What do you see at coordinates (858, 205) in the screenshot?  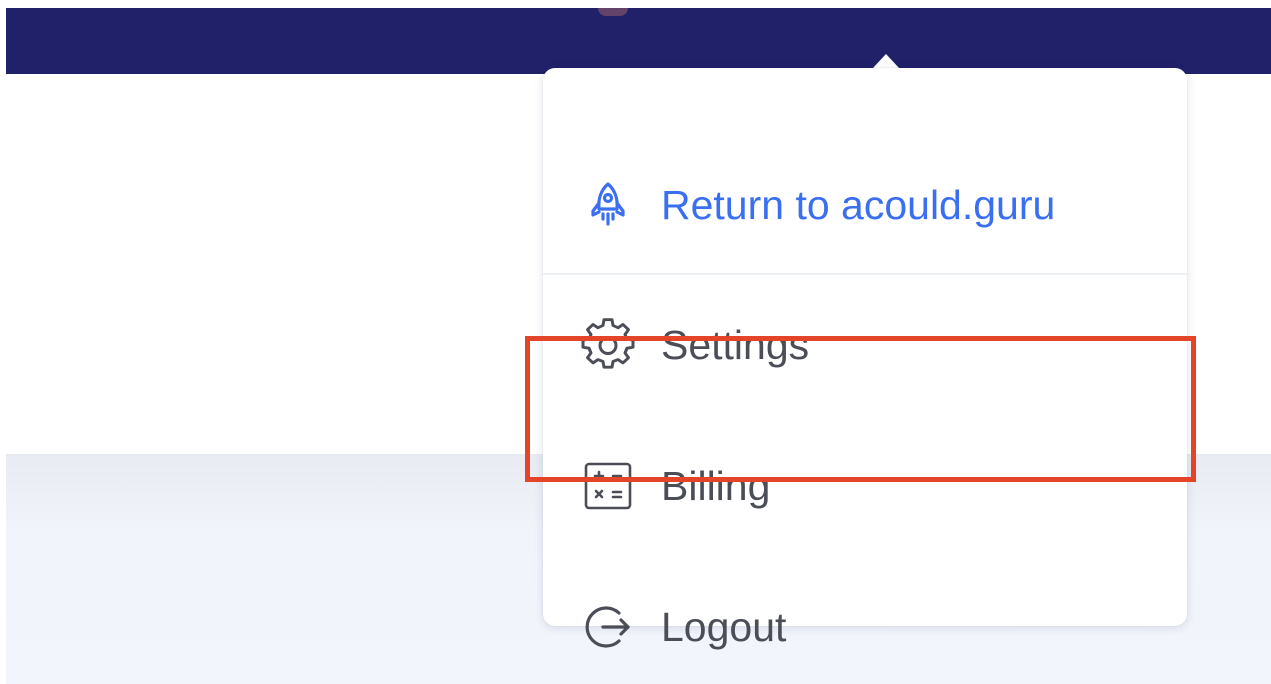 I see `menu-item-label: Return to acould.guru` at bounding box center [858, 205].